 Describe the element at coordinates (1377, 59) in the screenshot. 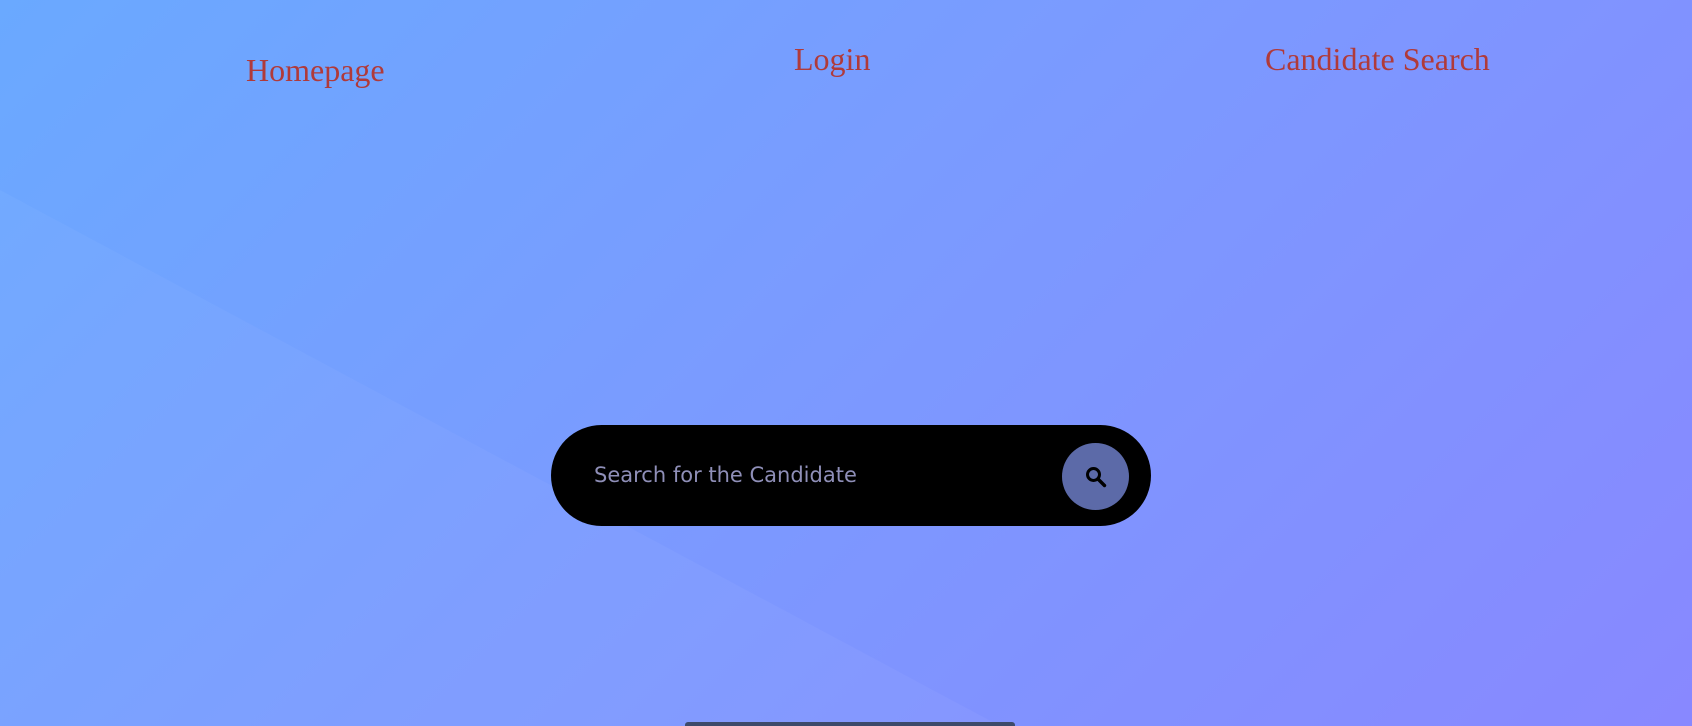

I see `nav-link-candidate-search: Candidate Search` at that location.